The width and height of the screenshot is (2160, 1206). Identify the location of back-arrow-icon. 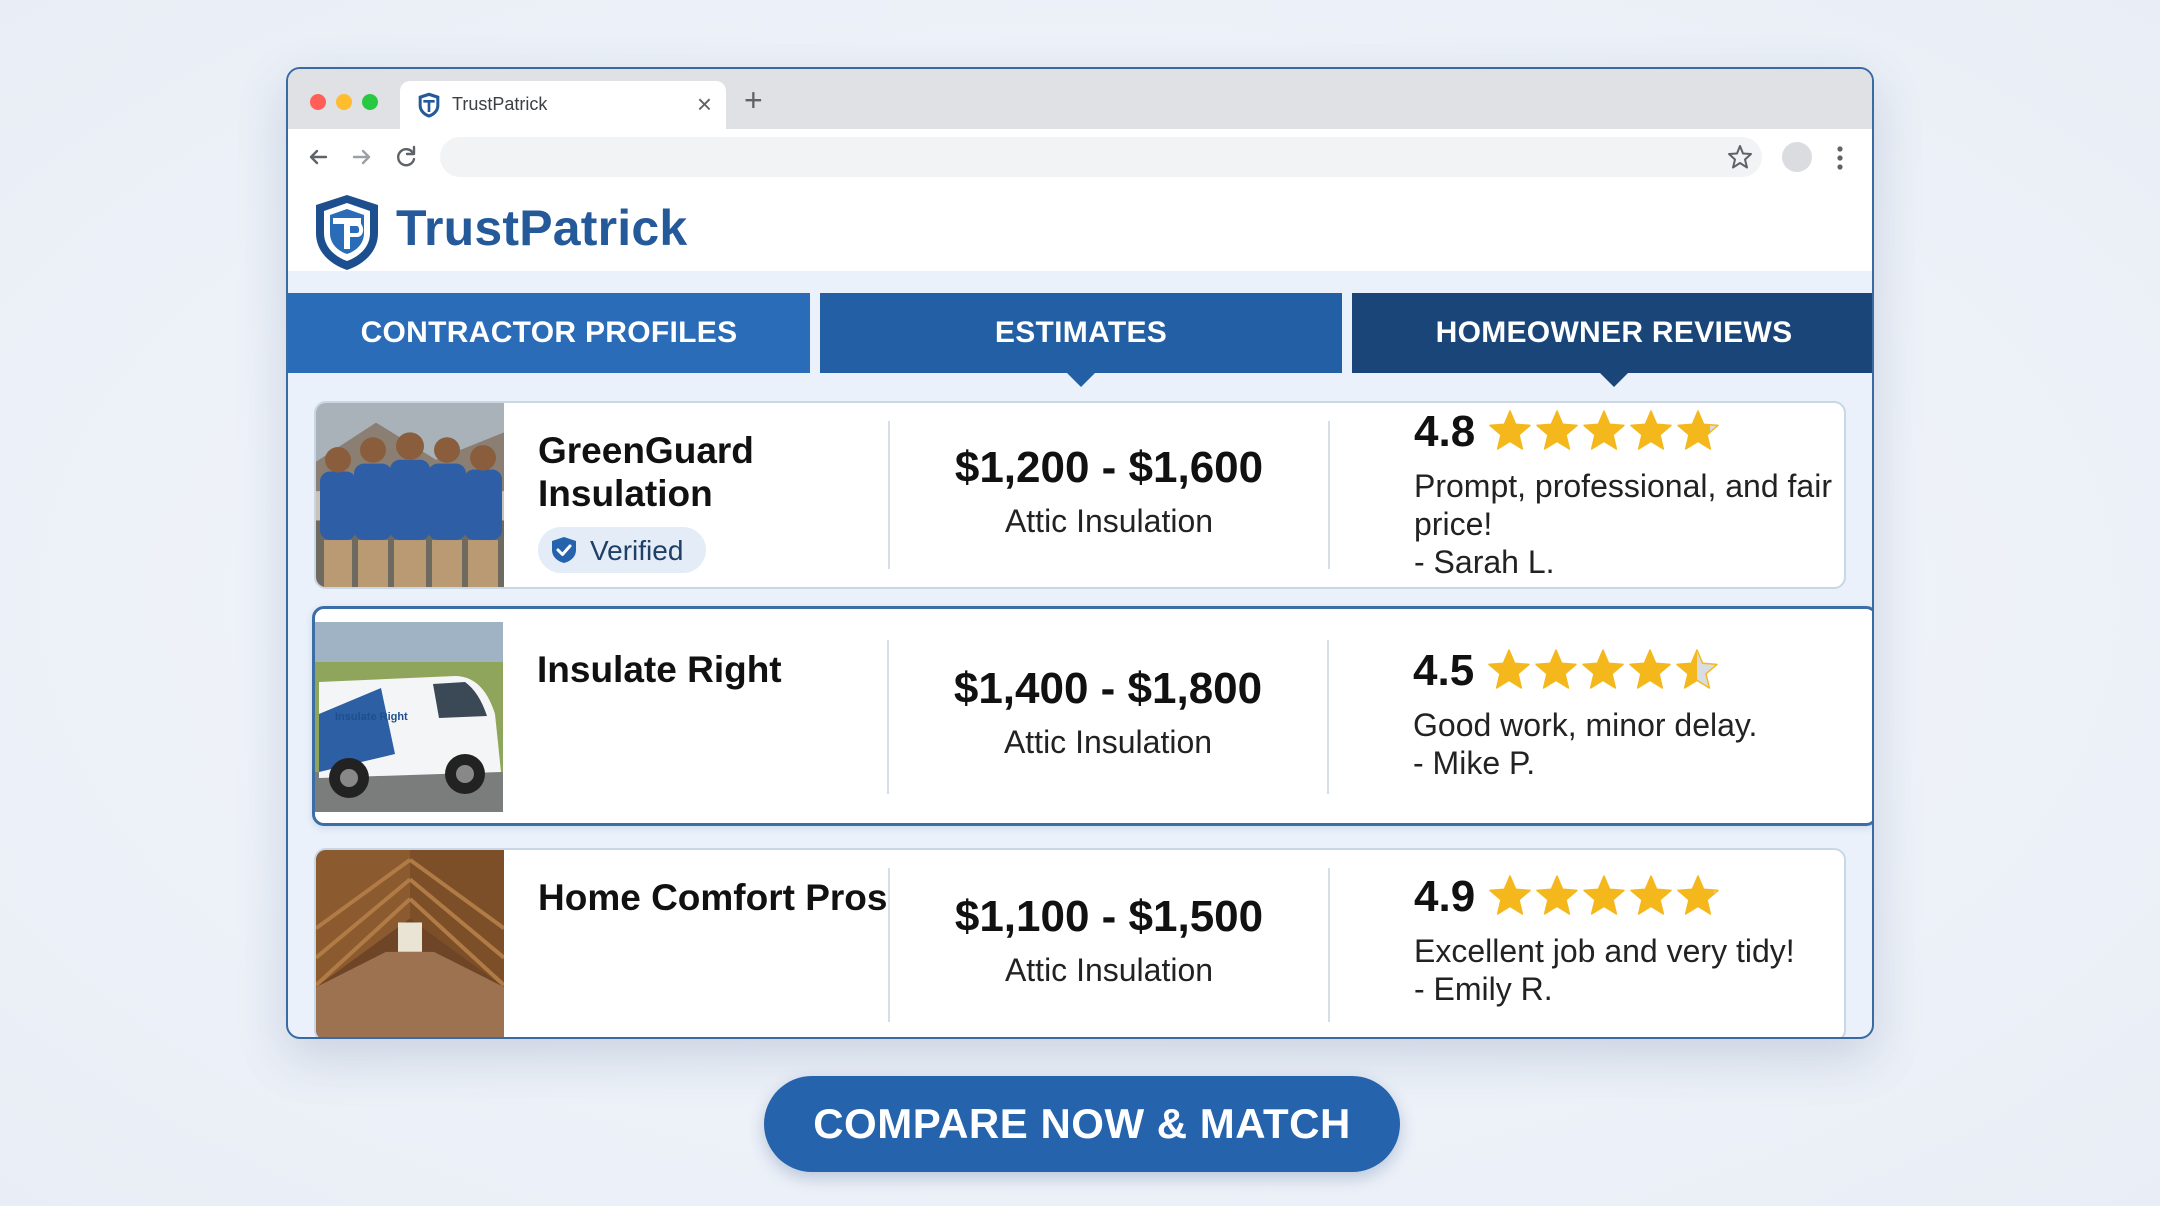
(318, 157).